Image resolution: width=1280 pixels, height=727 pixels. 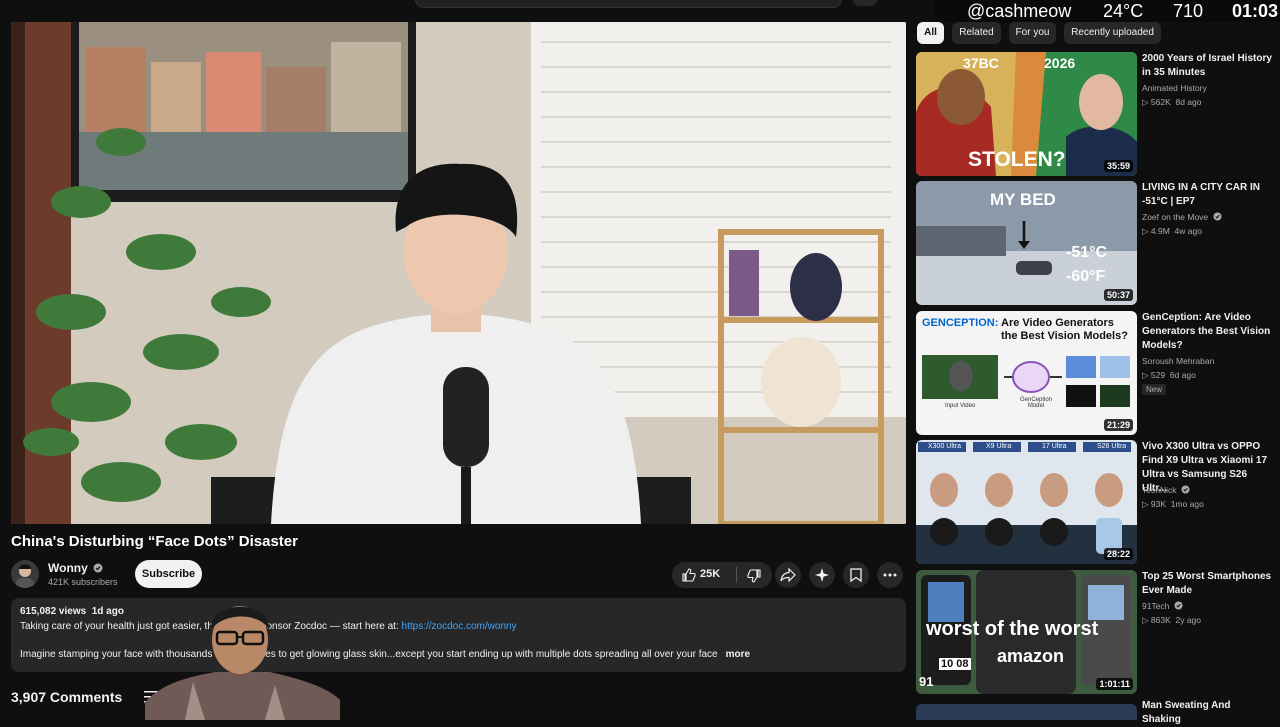 What do you see at coordinates (738, 654) in the screenshot?
I see `show-more-button: more` at bounding box center [738, 654].